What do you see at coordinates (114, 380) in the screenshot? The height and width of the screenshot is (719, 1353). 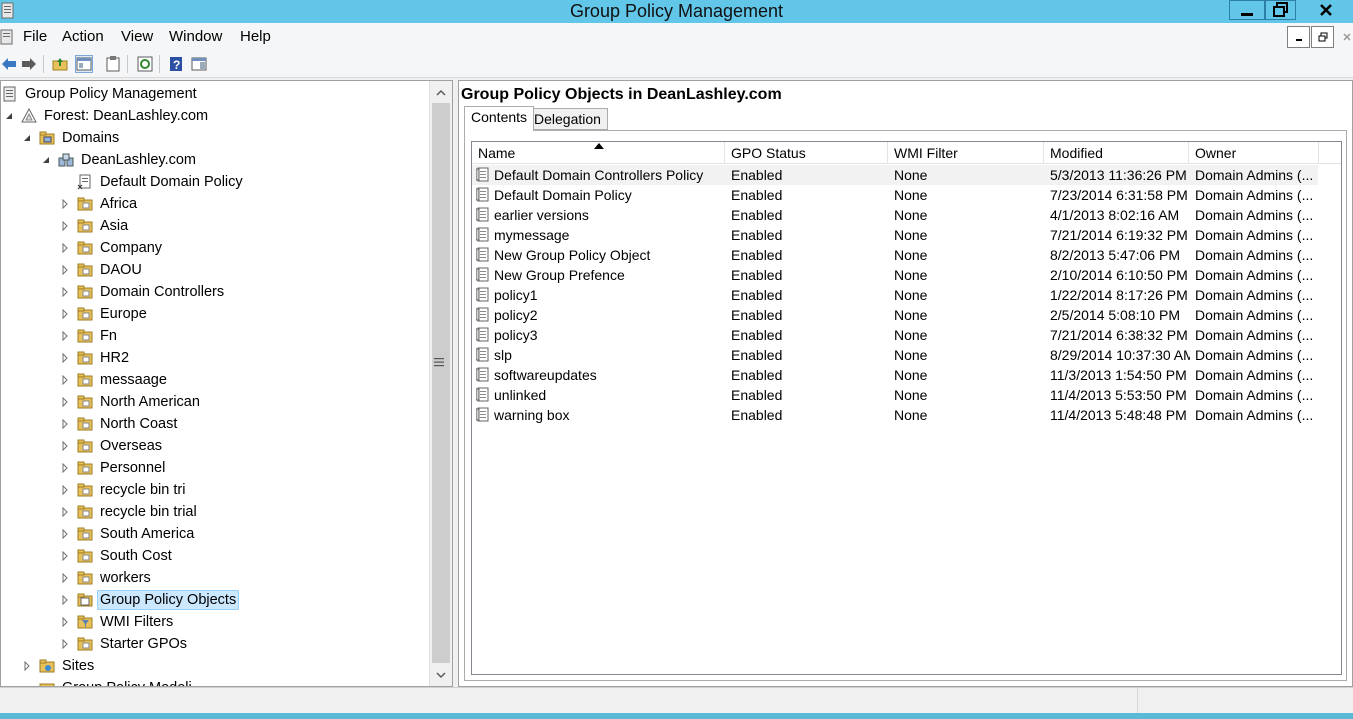 I see `tree-item: messaage` at bounding box center [114, 380].